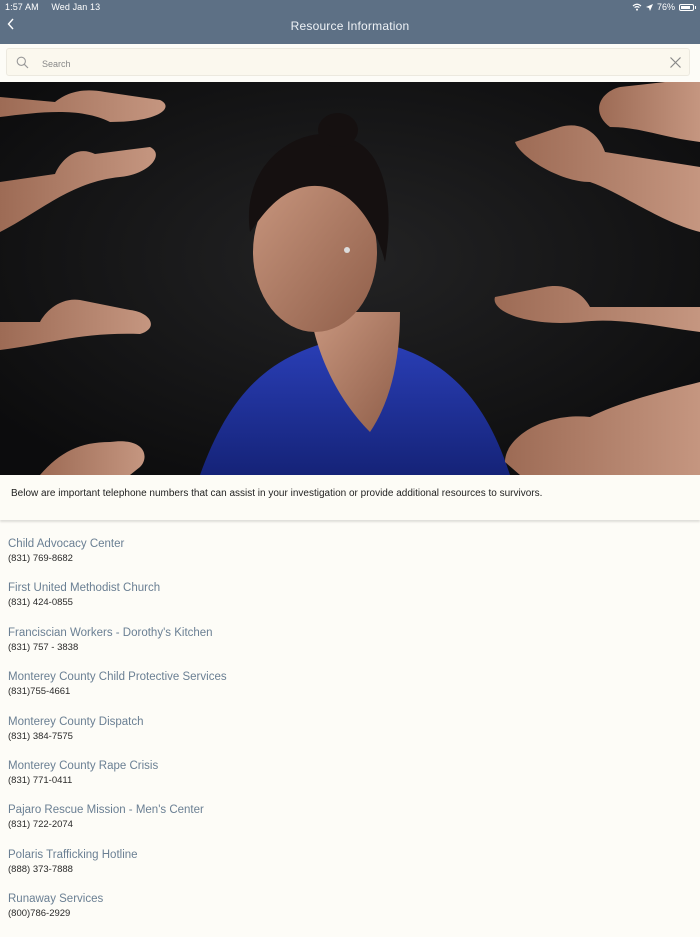  Describe the element at coordinates (40, 558) in the screenshot. I see `resource-phone: (831) 769-8682` at that location.